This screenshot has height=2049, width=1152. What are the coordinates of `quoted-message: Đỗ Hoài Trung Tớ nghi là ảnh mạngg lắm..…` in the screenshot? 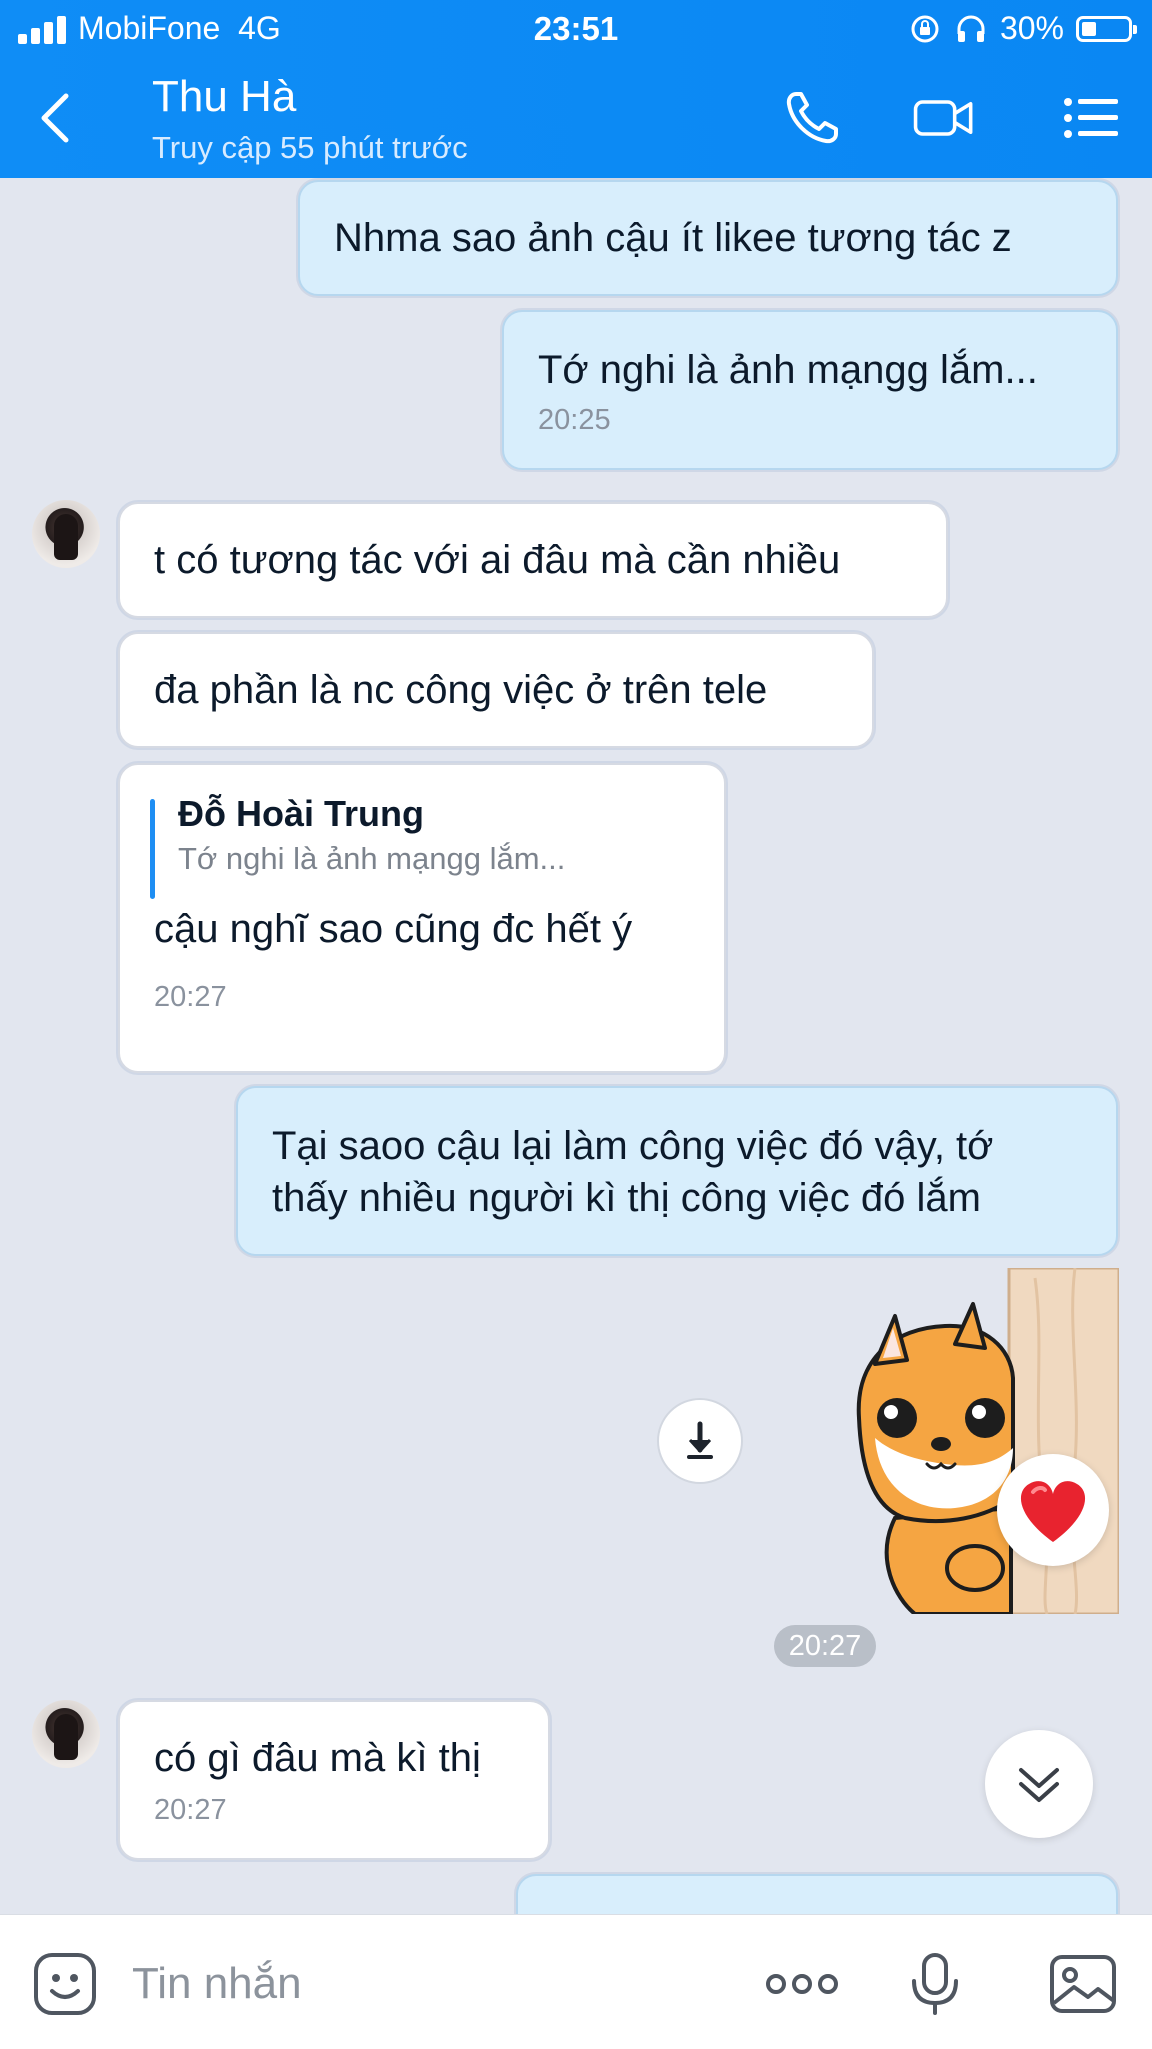 It's located at (422, 836).